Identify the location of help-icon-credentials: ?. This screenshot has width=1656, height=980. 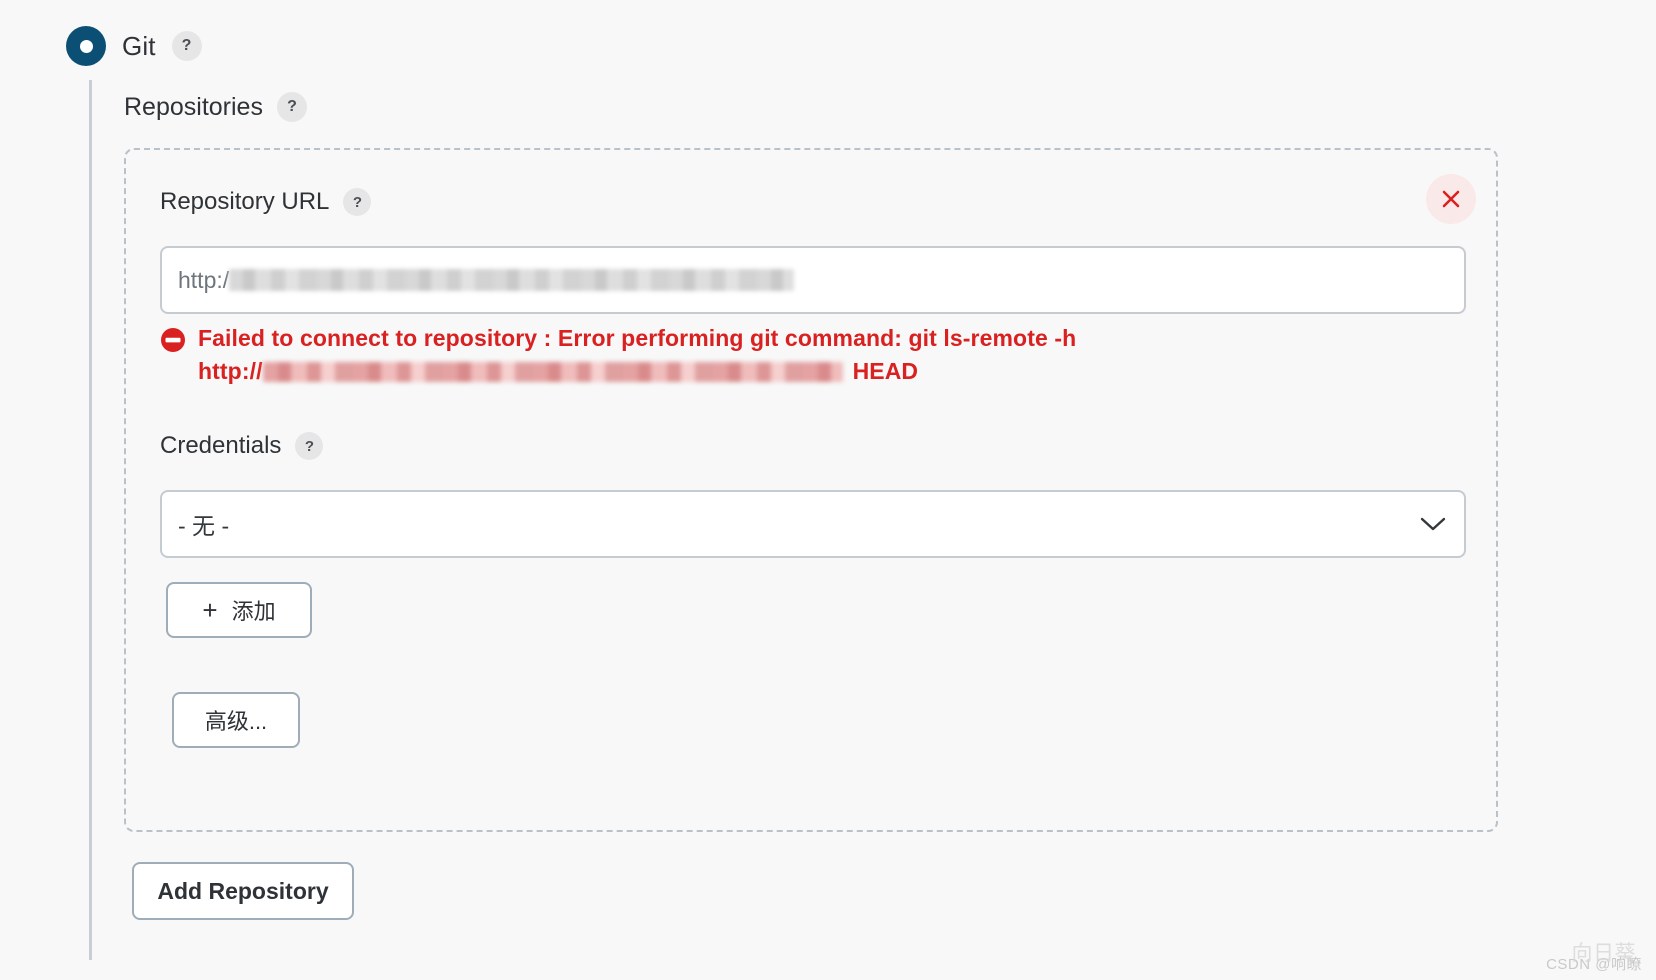
(309, 446).